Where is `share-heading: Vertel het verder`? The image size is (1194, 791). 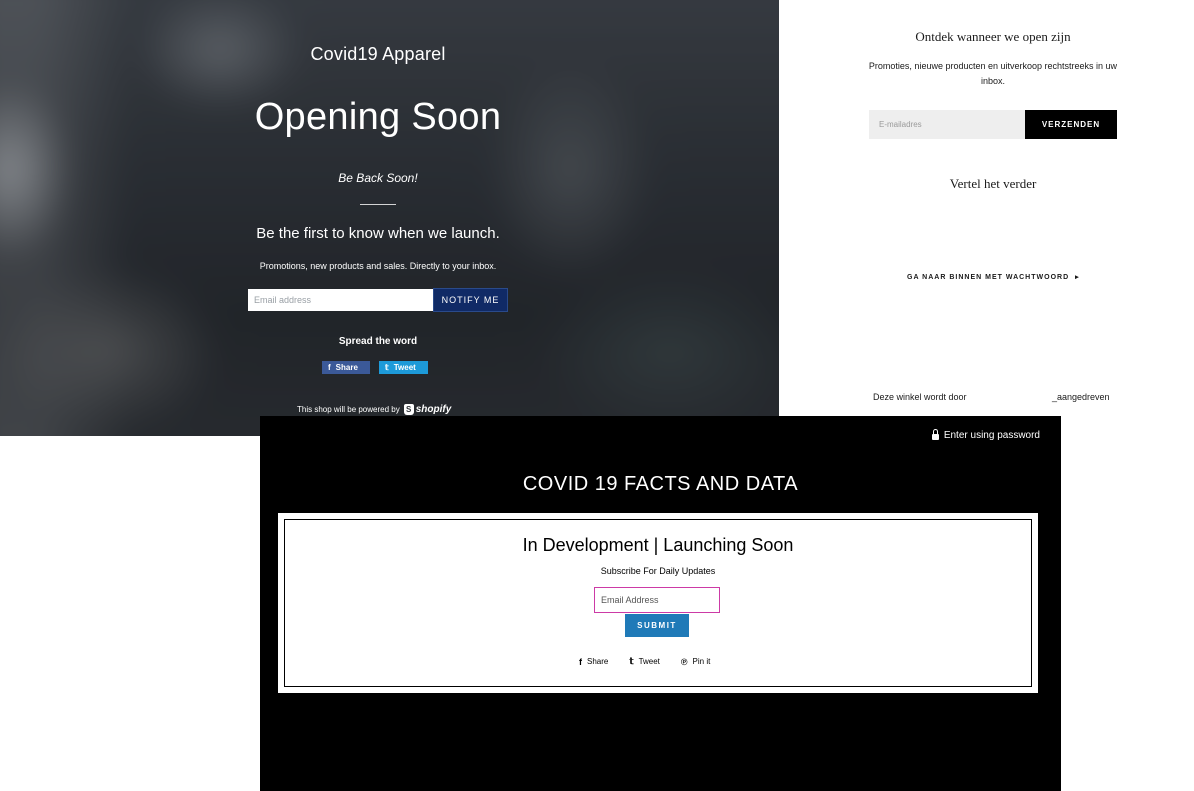 share-heading: Vertel het verder is located at coordinates (993, 183).